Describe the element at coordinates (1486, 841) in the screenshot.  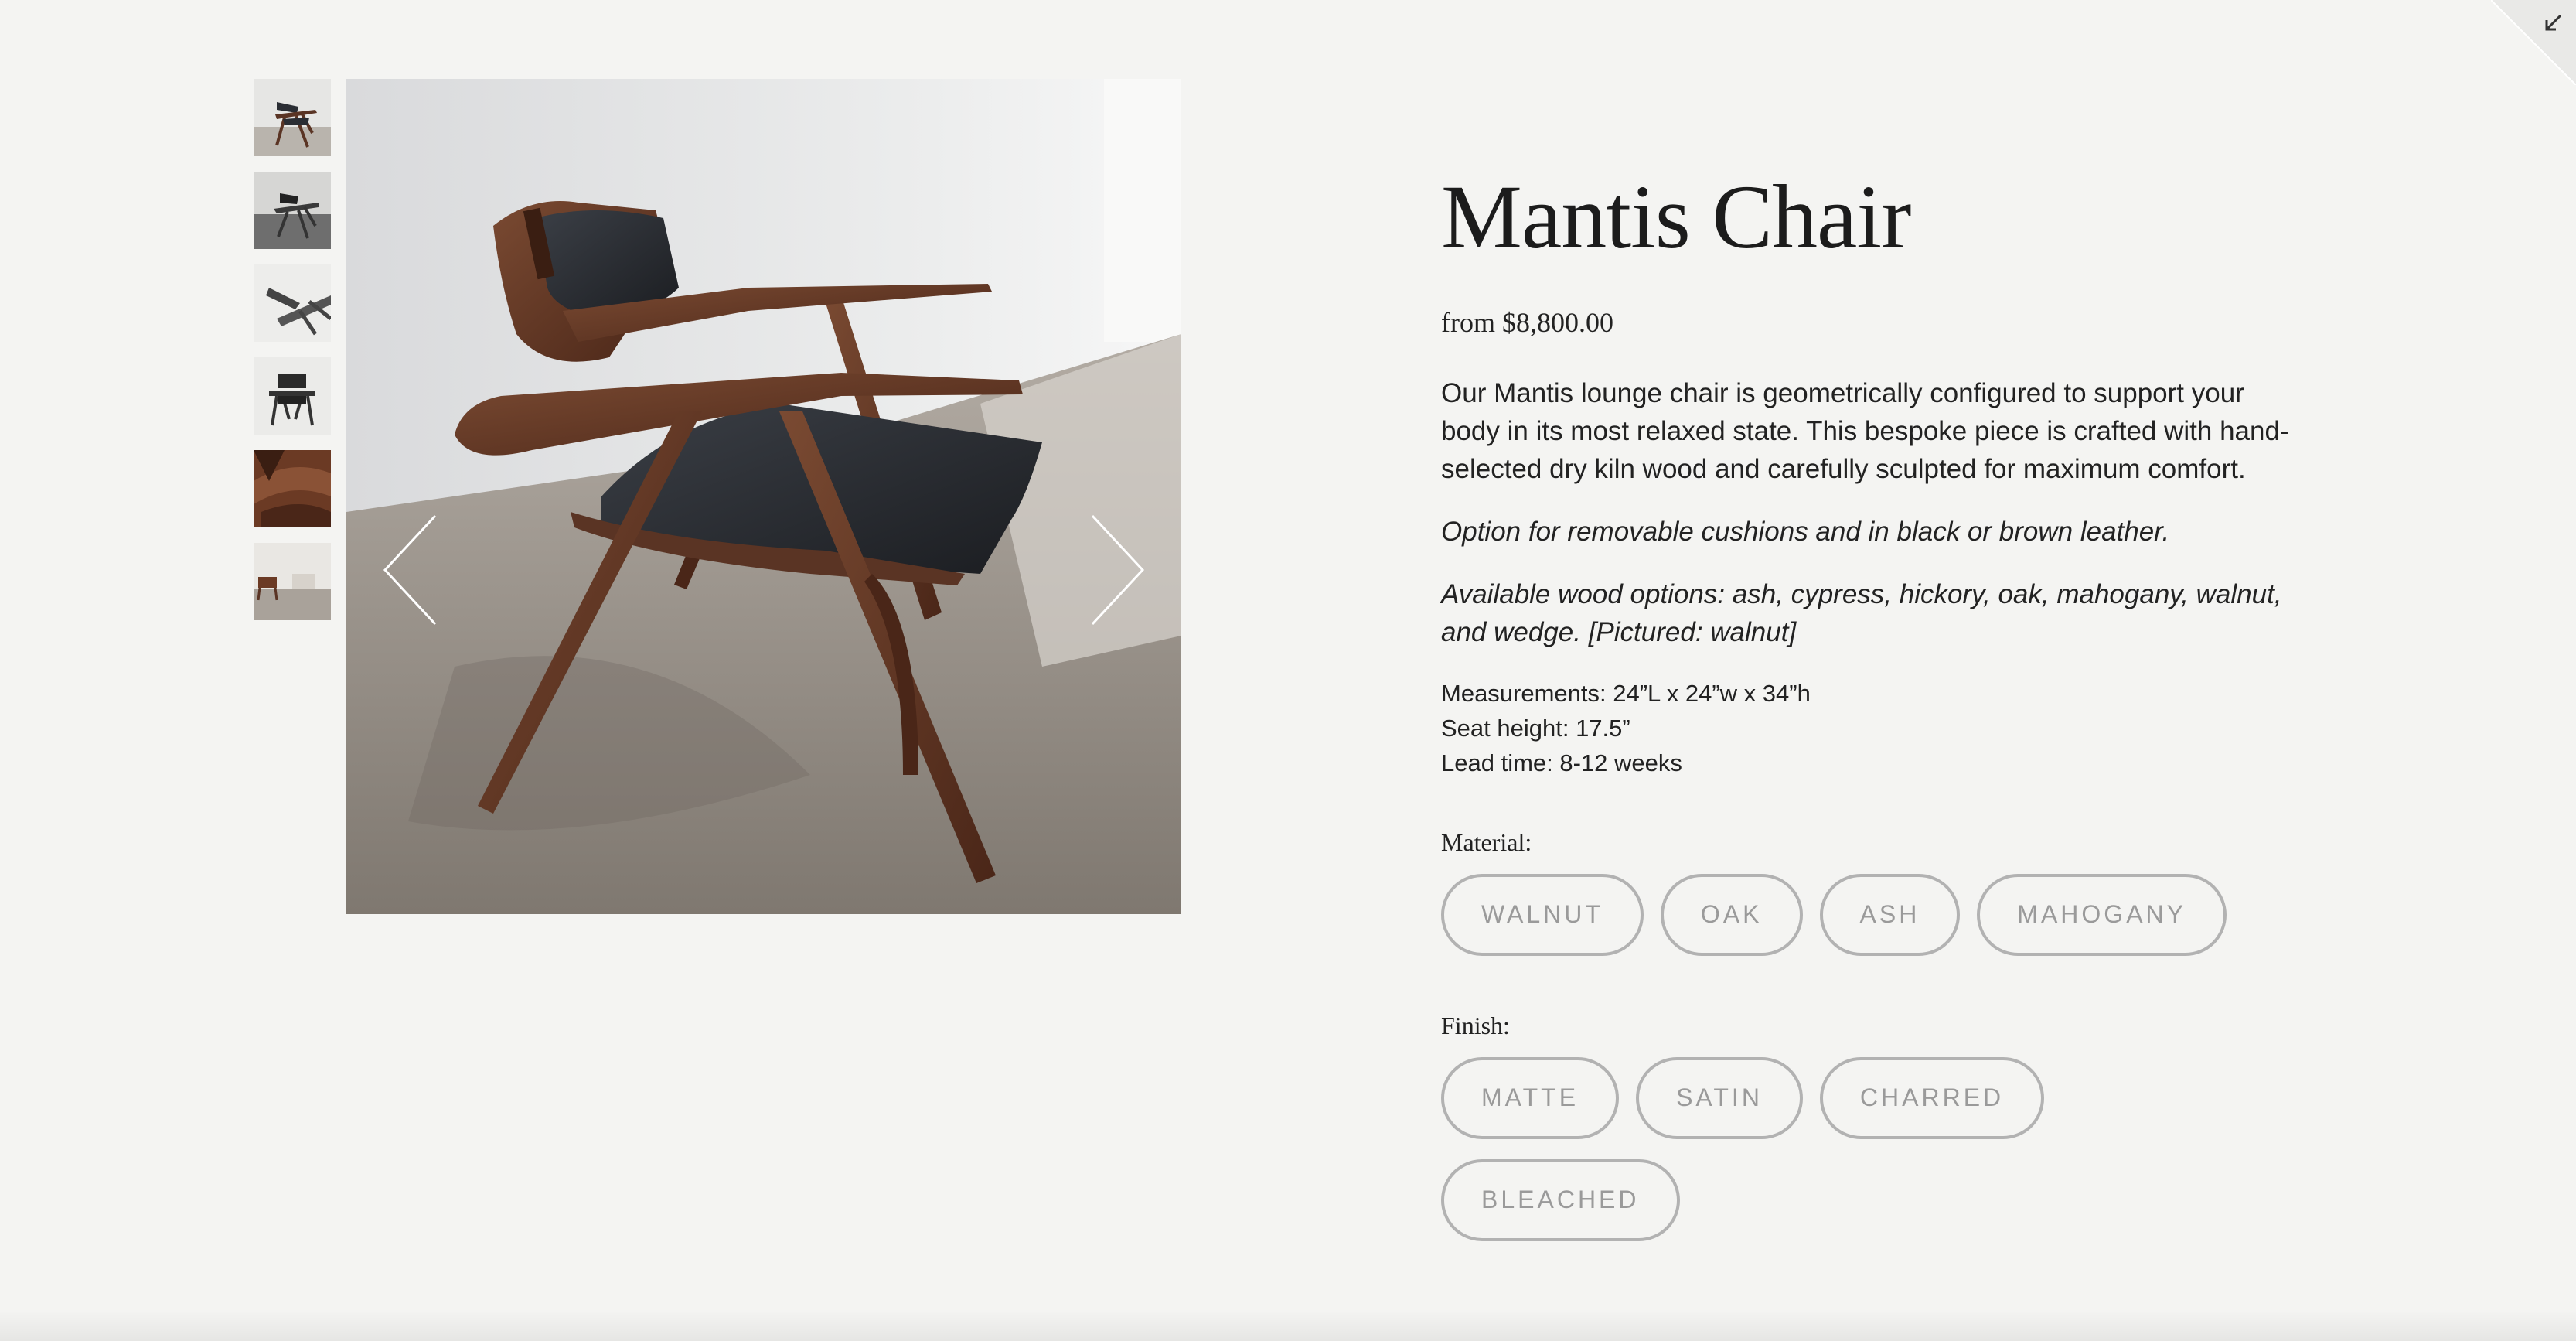
I see `material-label: Material:` at that location.